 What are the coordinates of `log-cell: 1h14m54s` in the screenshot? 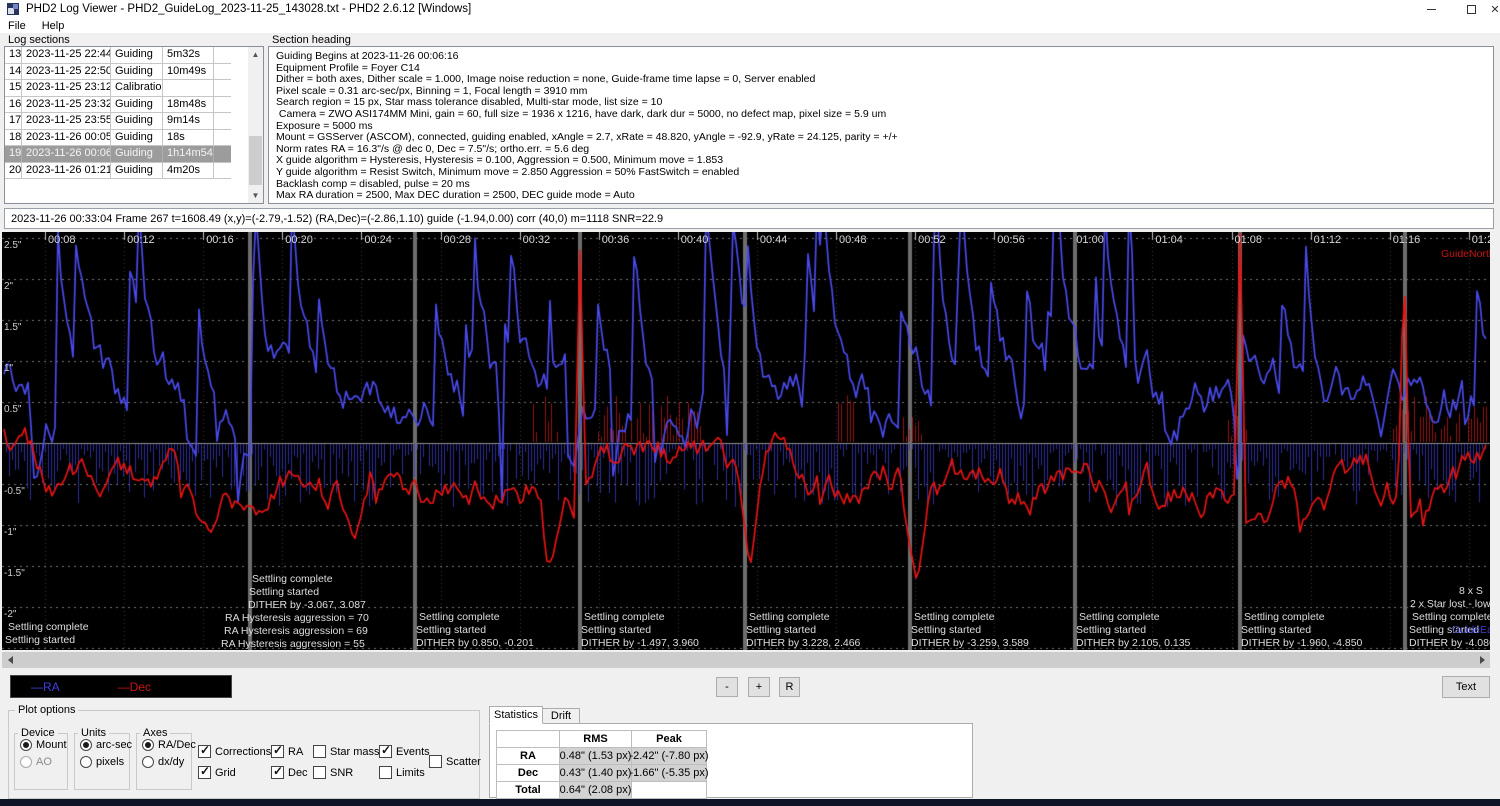 It's located at (188, 154).